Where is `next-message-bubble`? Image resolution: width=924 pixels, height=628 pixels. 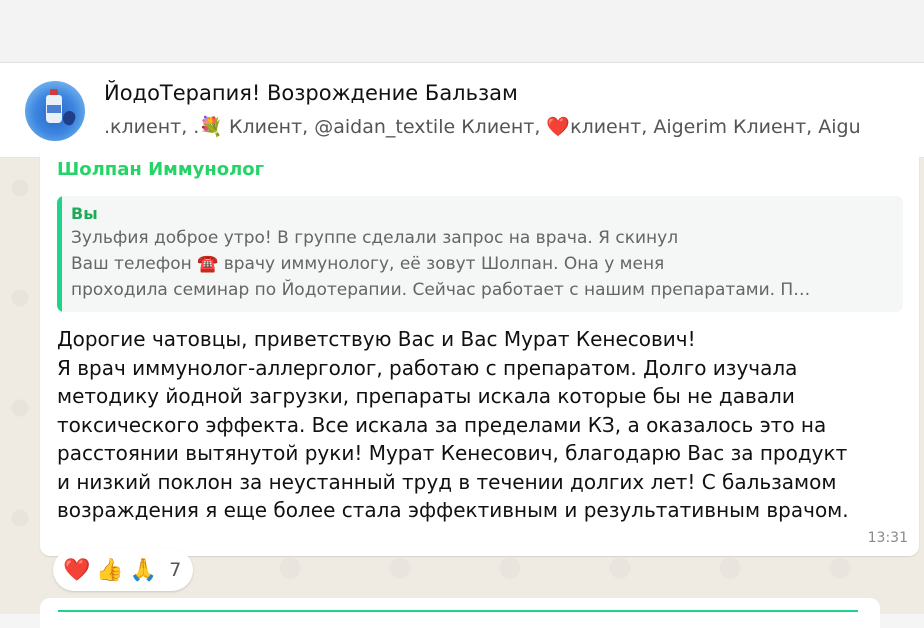
next-message-bubble is located at coordinates (460, 613).